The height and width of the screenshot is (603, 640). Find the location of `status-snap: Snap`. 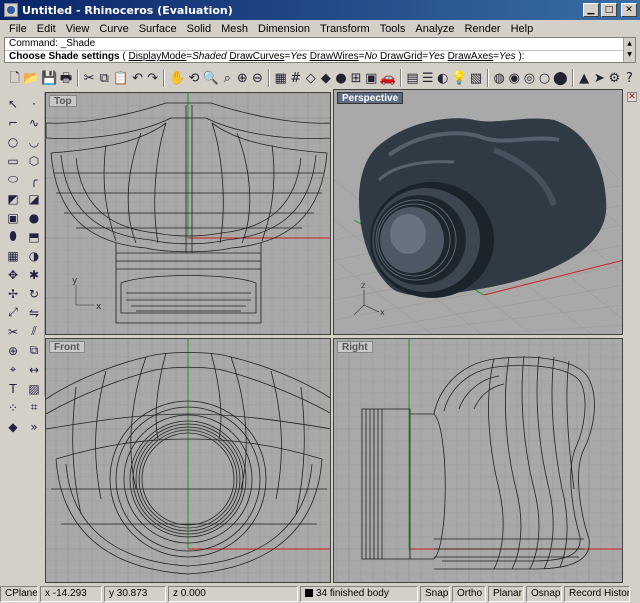

status-snap: Snap is located at coordinates (435, 594).